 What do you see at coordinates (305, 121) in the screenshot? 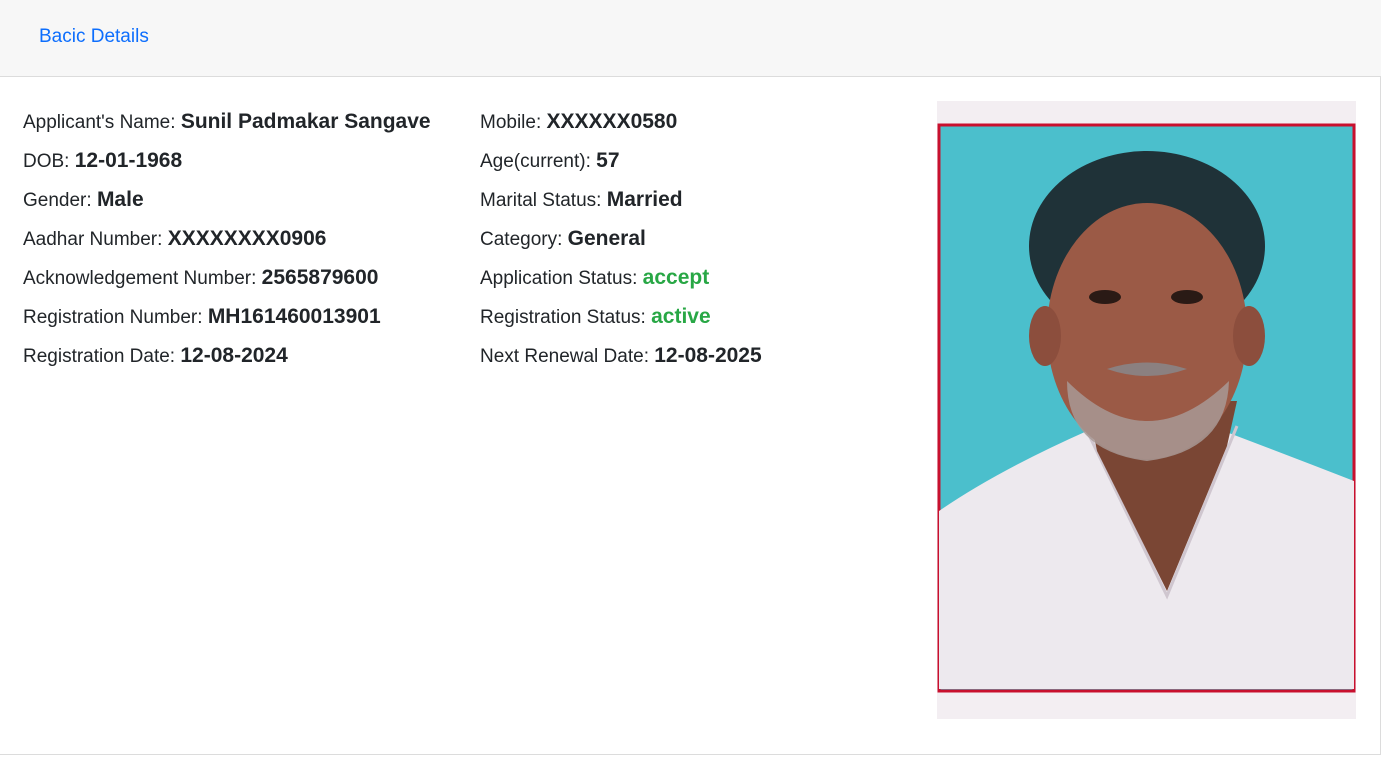
I see `field-value: Sunil Padmakar Sangave` at bounding box center [305, 121].